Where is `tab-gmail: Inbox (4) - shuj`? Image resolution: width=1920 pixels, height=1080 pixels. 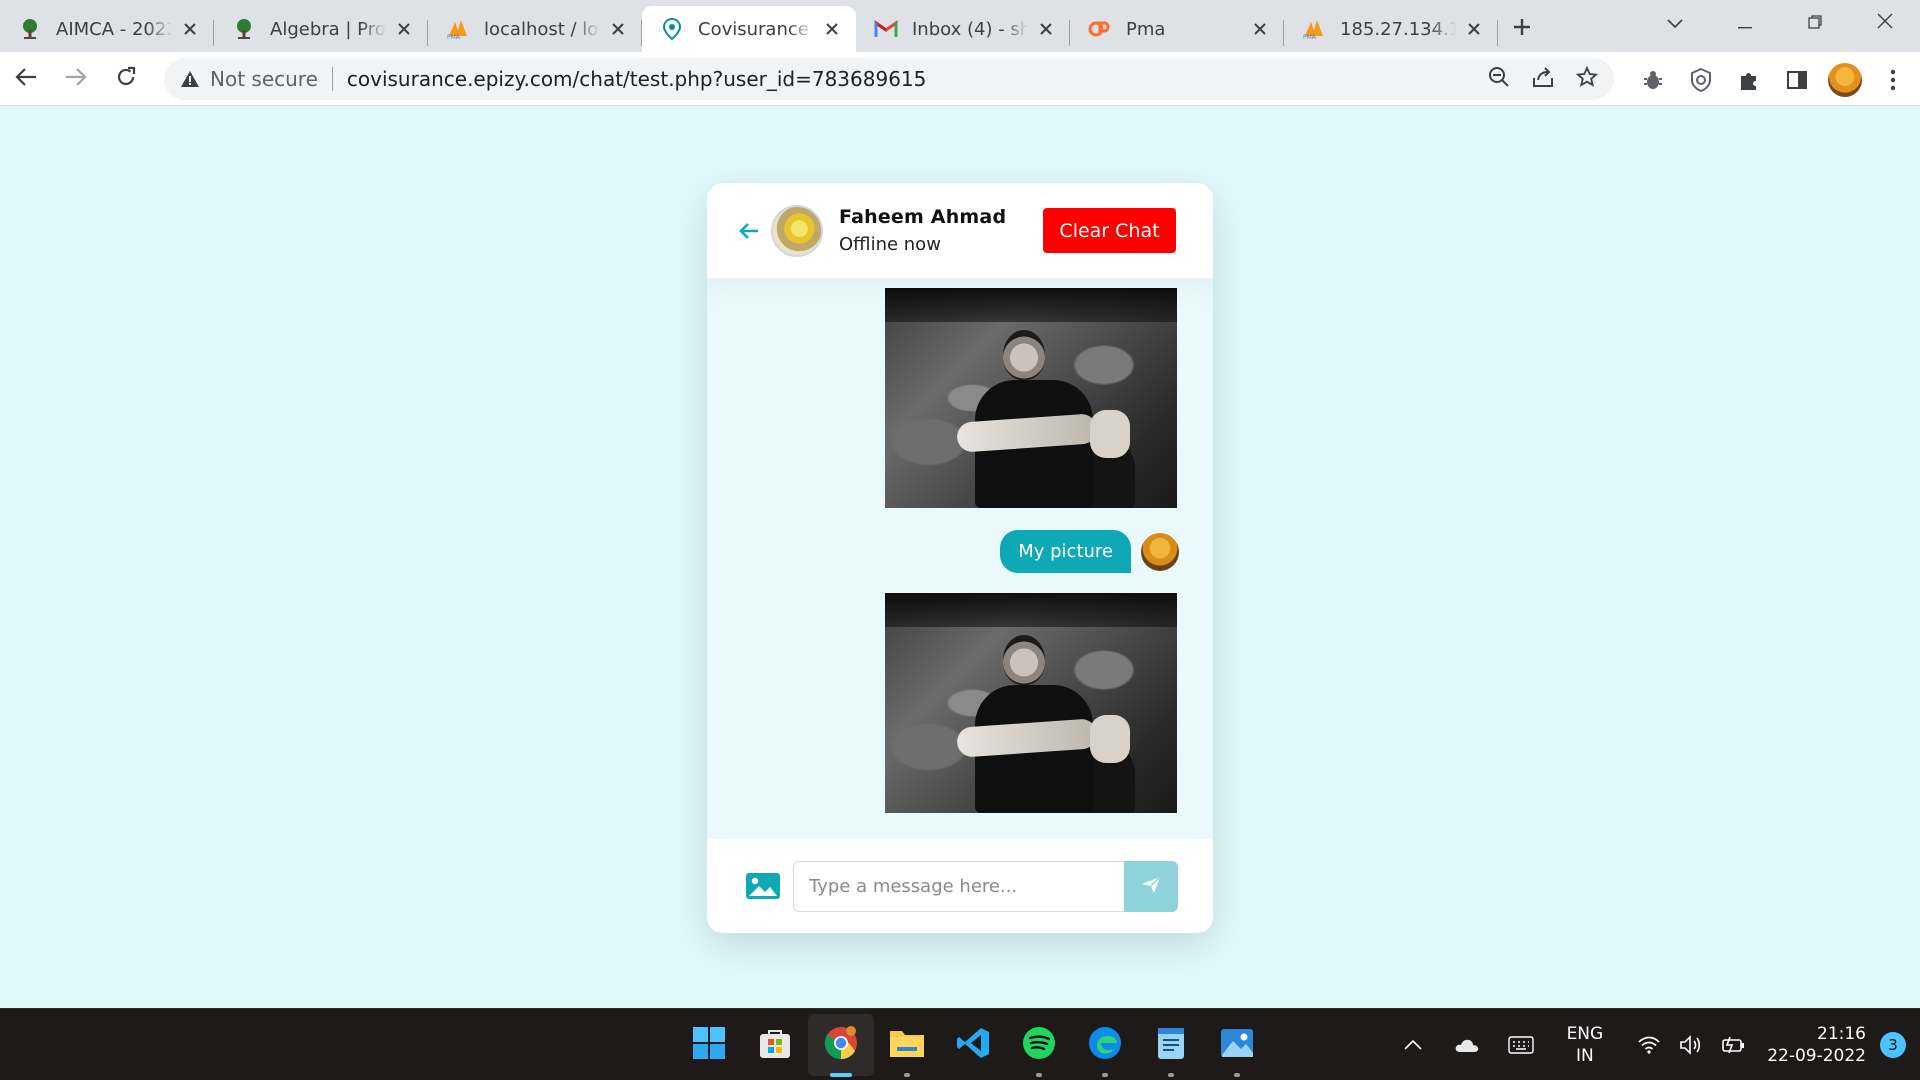 tab-gmail: Inbox (4) - shuj is located at coordinates (963, 29).